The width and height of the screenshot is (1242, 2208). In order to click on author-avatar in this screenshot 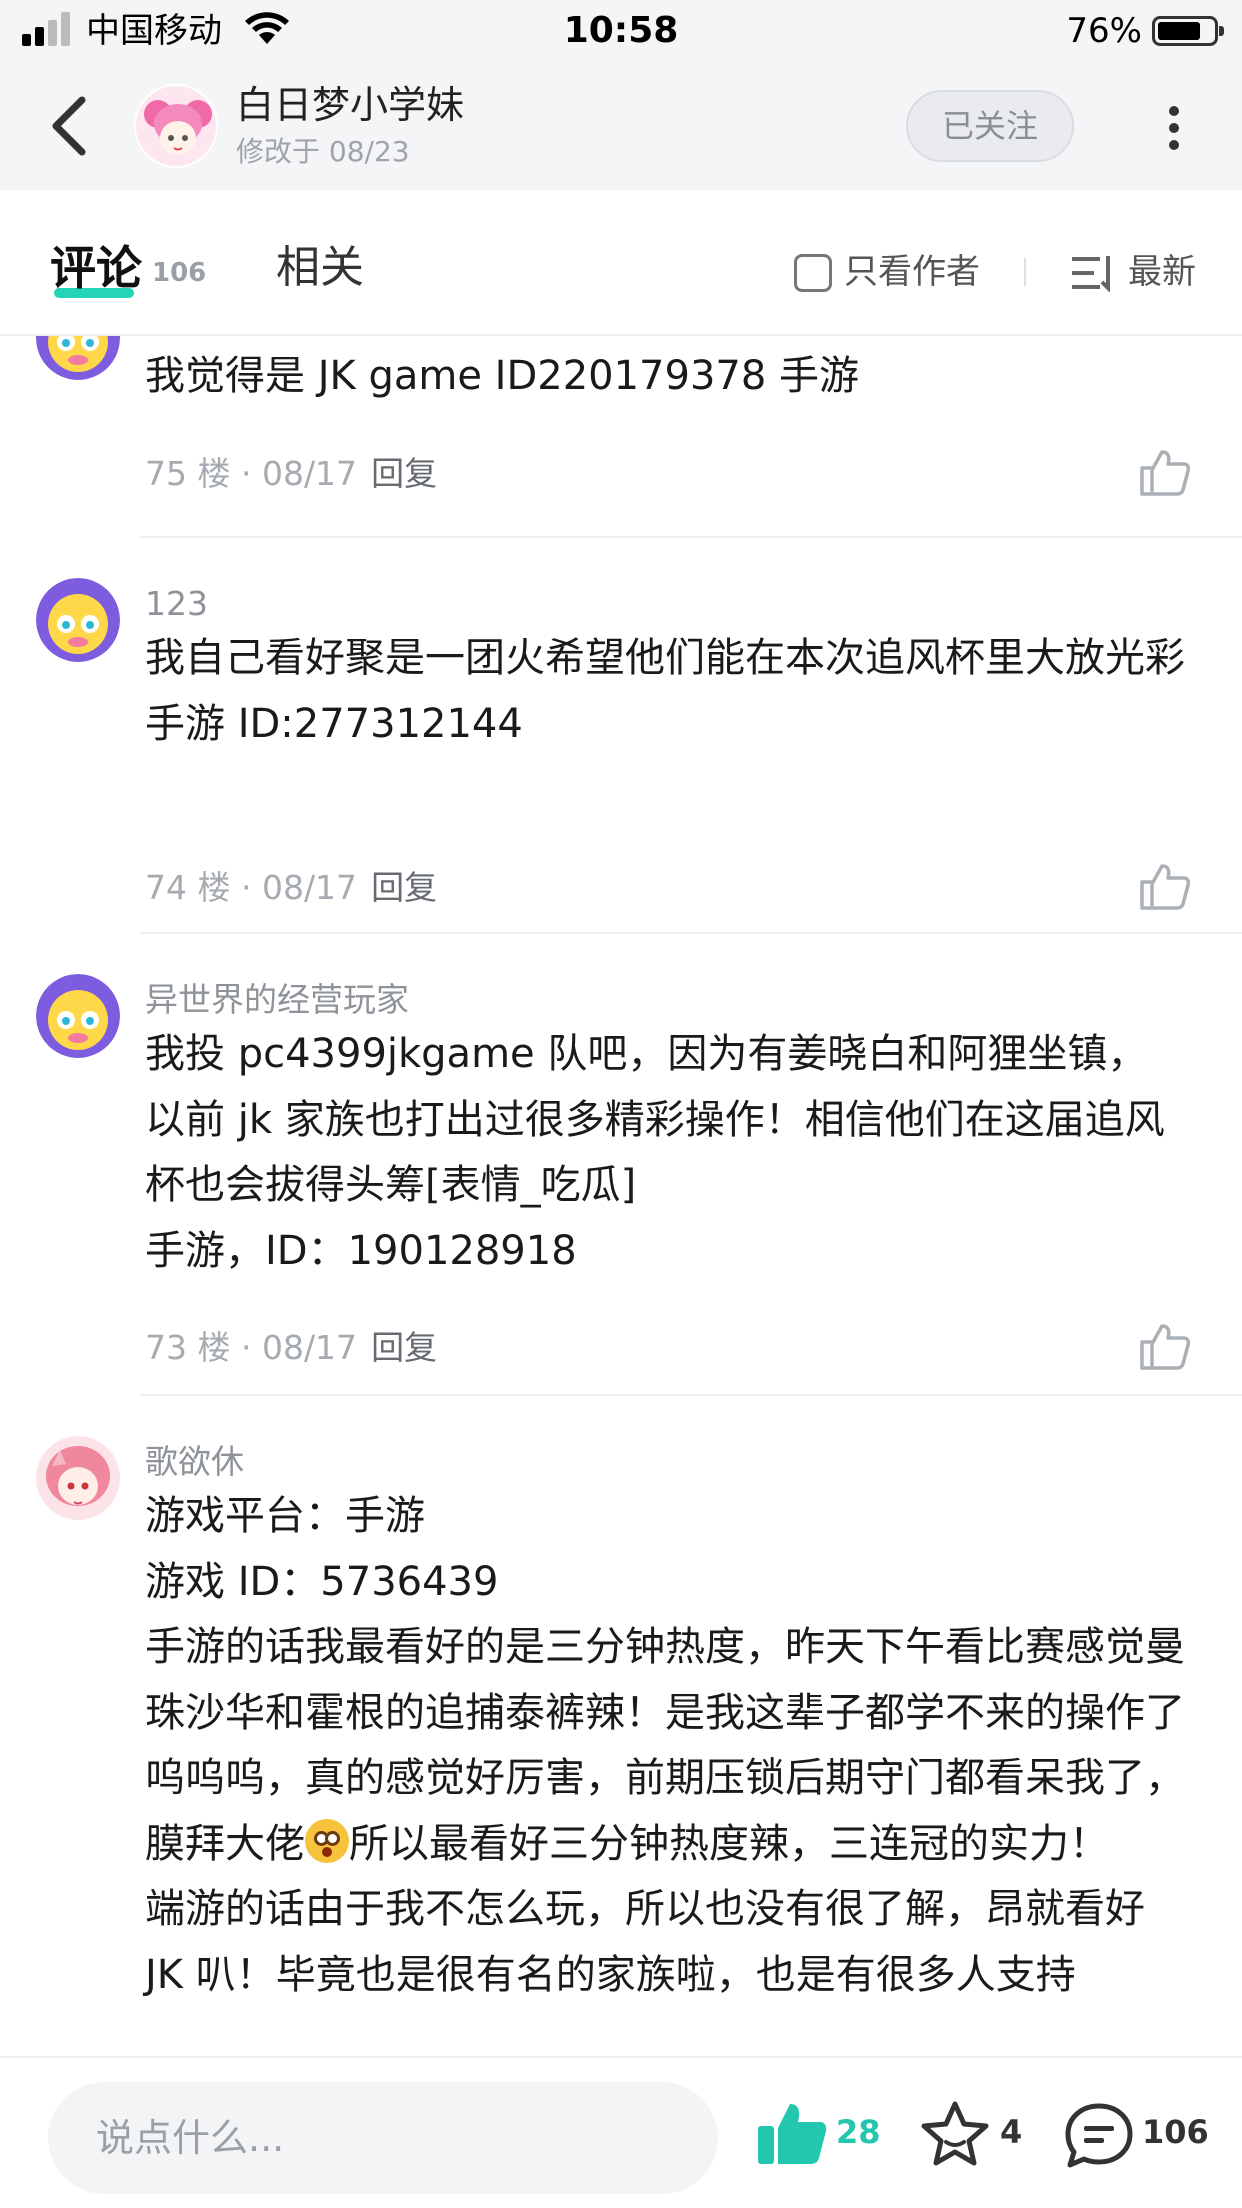, I will do `click(176, 126)`.